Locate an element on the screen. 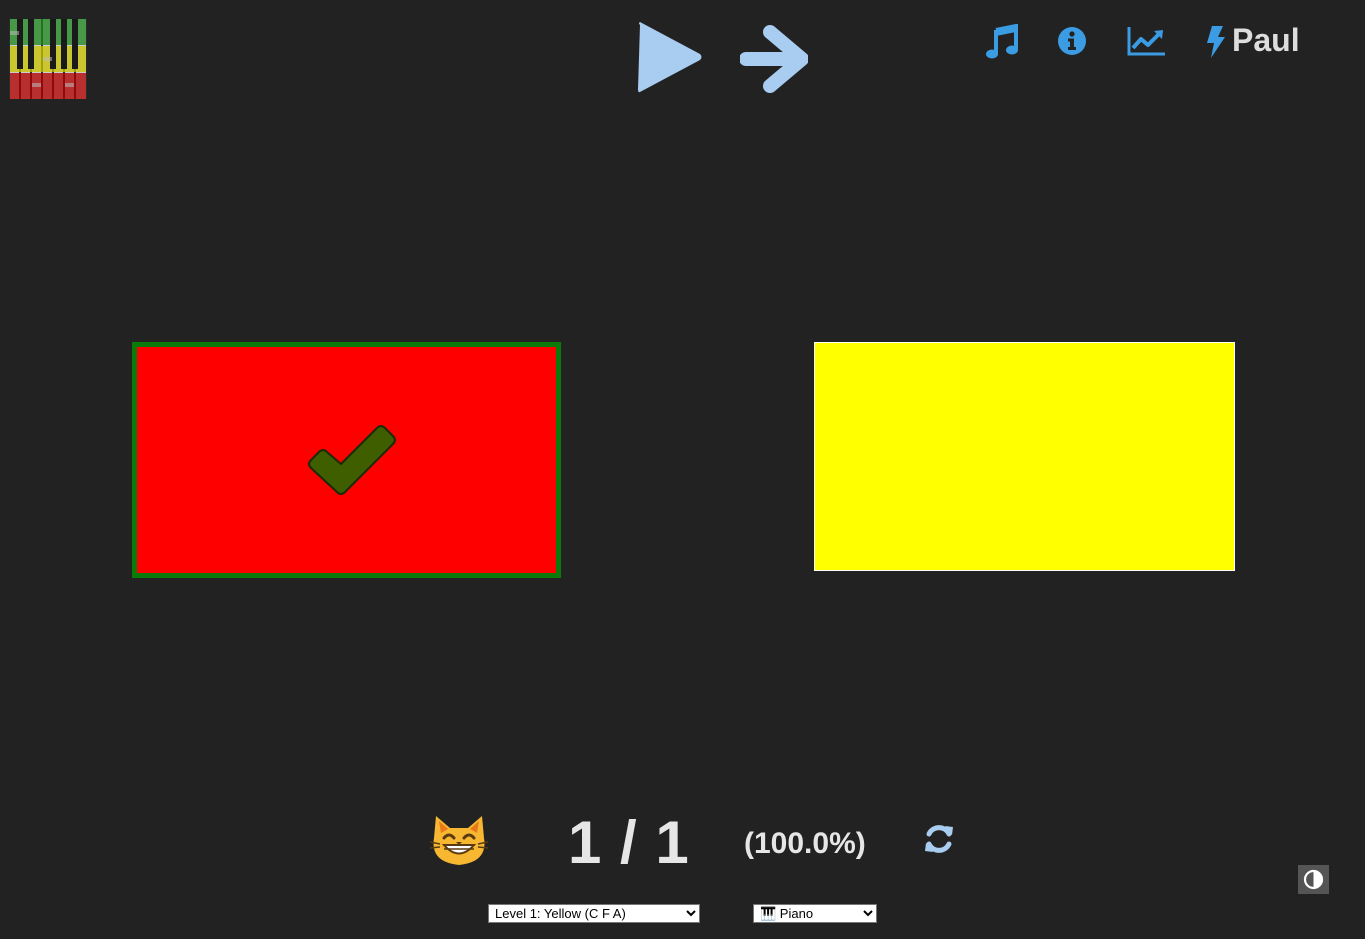 This screenshot has width=1365, height=939. reset-score-button is located at coordinates (939, 839).